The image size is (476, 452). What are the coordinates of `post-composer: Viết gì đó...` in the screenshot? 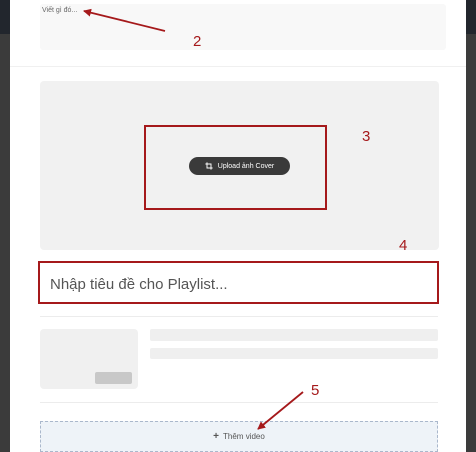 It's located at (243, 27).